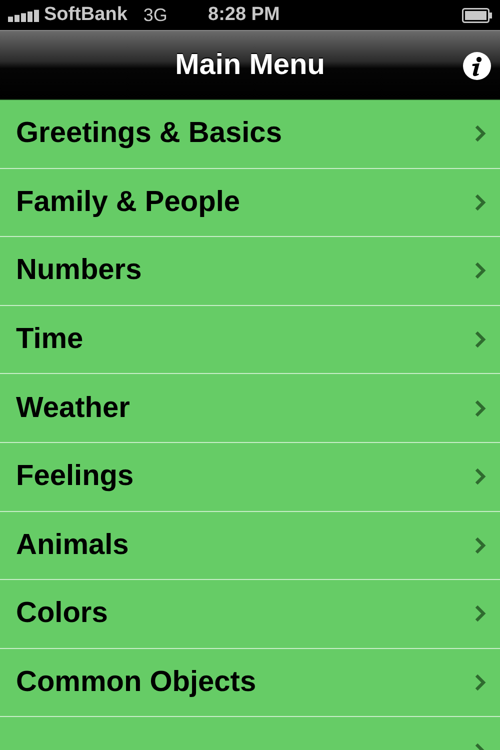 This screenshot has width=500, height=750. Describe the element at coordinates (155, 15) in the screenshot. I see `network-type: 3G` at that location.